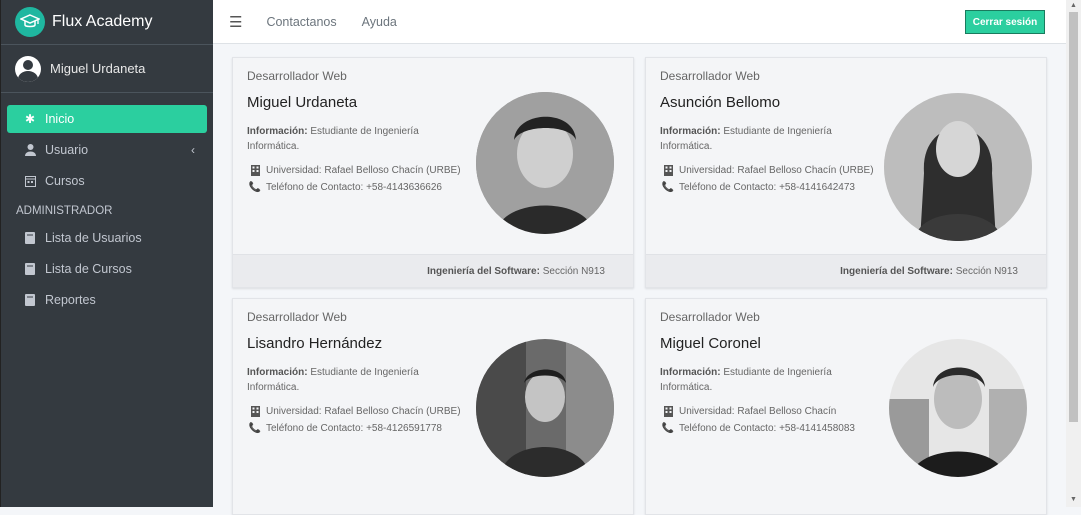 This screenshot has height=515, width=1081. I want to click on calendar-icon, so click(30, 181).